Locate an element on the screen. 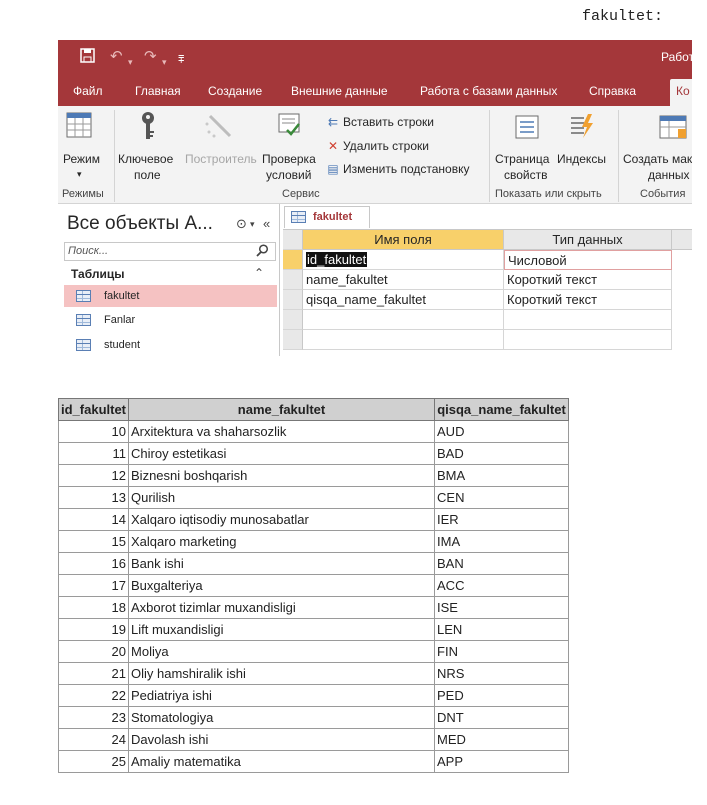 The height and width of the screenshot is (805, 707). short-name-cell: IER is located at coordinates (502, 519).